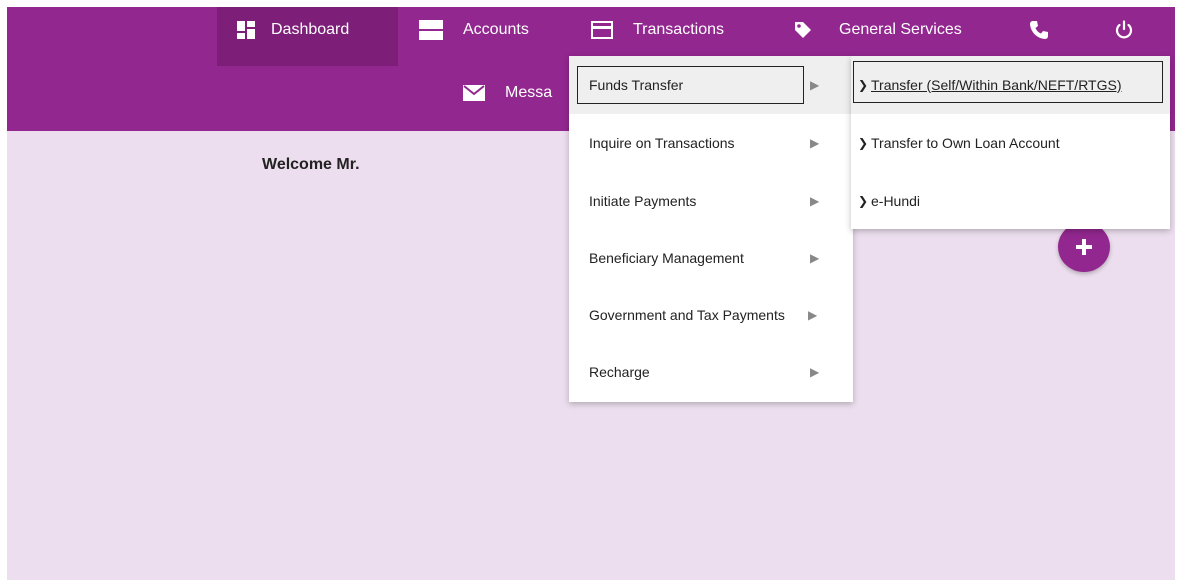 Image resolution: width=1182 pixels, height=580 pixels. Describe the element at coordinates (1010, 201) in the screenshot. I see `submenu-item-e-hundi: ❯ e-Hundi` at that location.